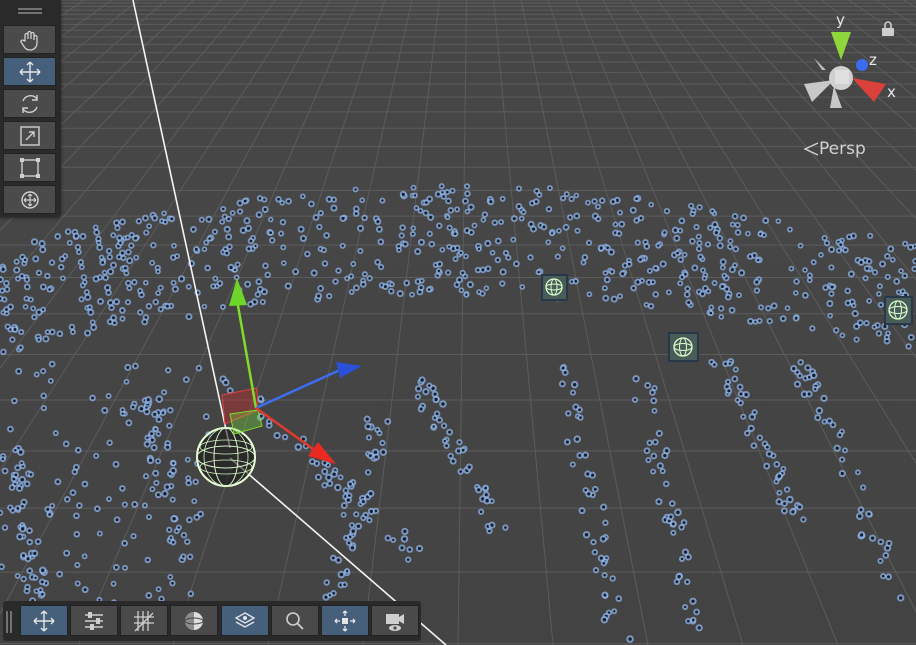 The image size is (916, 645). What do you see at coordinates (29, 167) in the screenshot?
I see `rect-tool-button` at bounding box center [29, 167].